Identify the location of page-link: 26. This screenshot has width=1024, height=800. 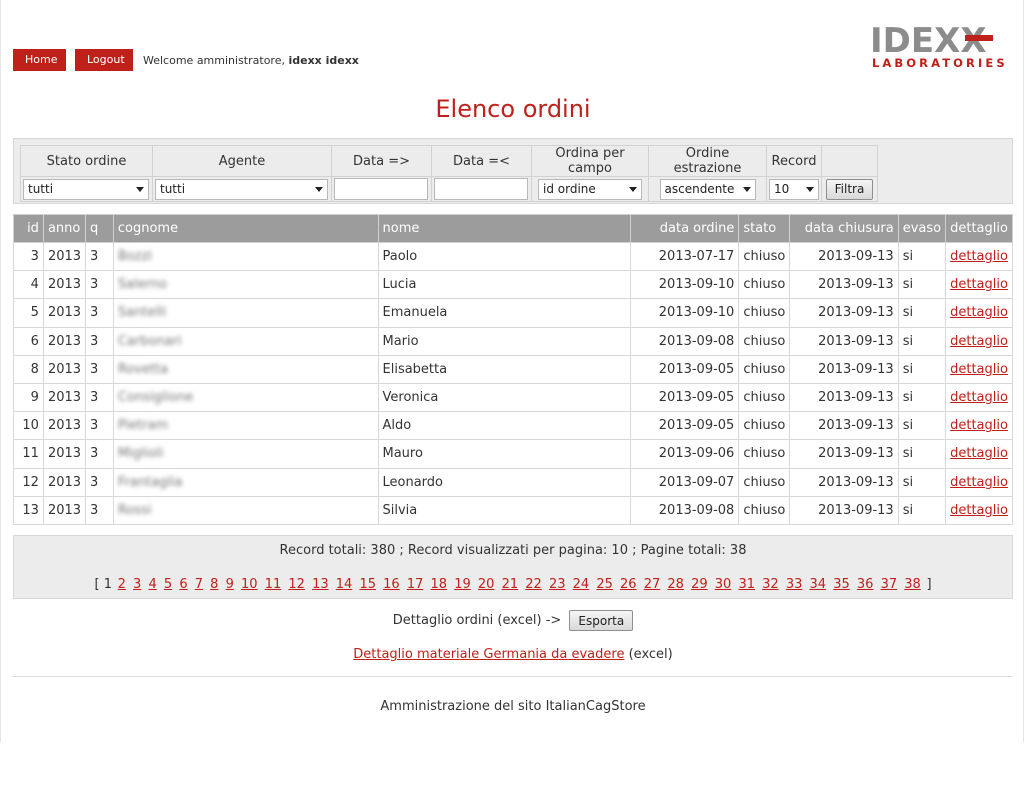
(628, 584).